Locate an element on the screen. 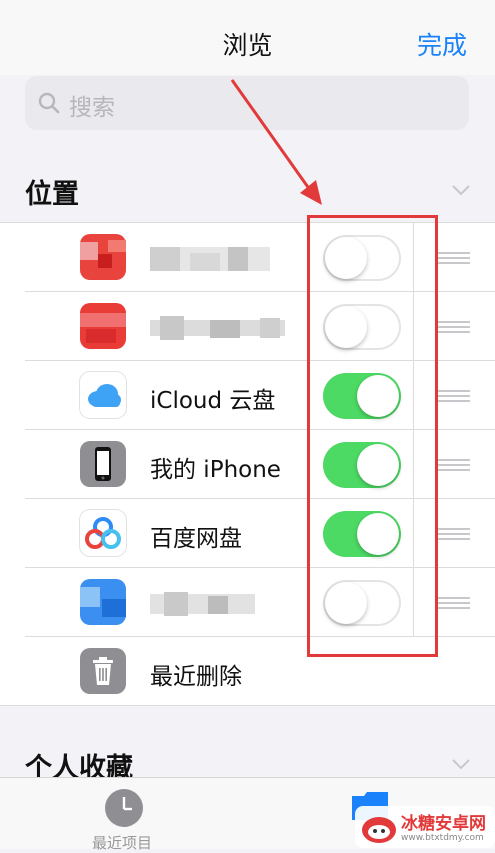  watermark: 冰糖安卓网 www.btxtdmy.com is located at coordinates (425, 827).